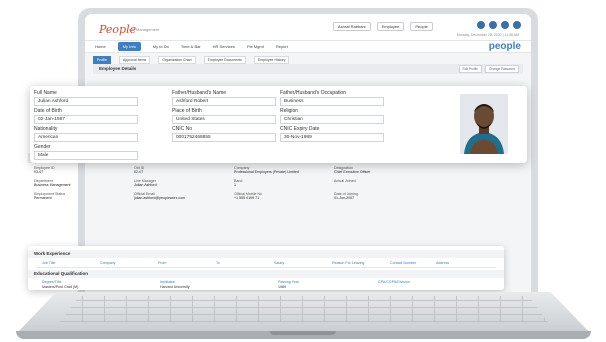 The image size is (606, 342). I want to click on employee-photo, so click(484, 124).